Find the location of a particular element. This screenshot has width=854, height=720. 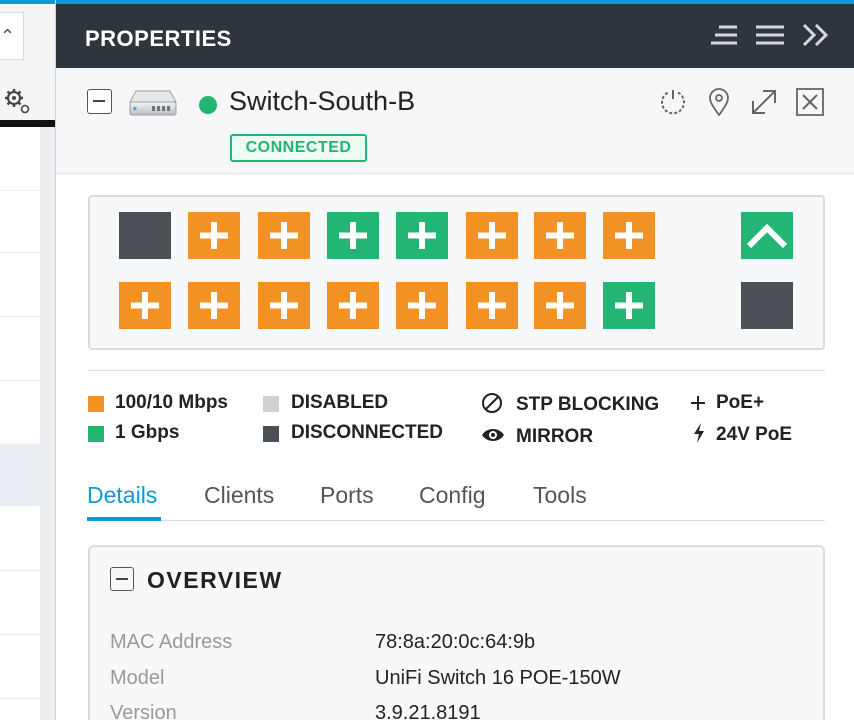

switch-device-icon is located at coordinates (153, 105).